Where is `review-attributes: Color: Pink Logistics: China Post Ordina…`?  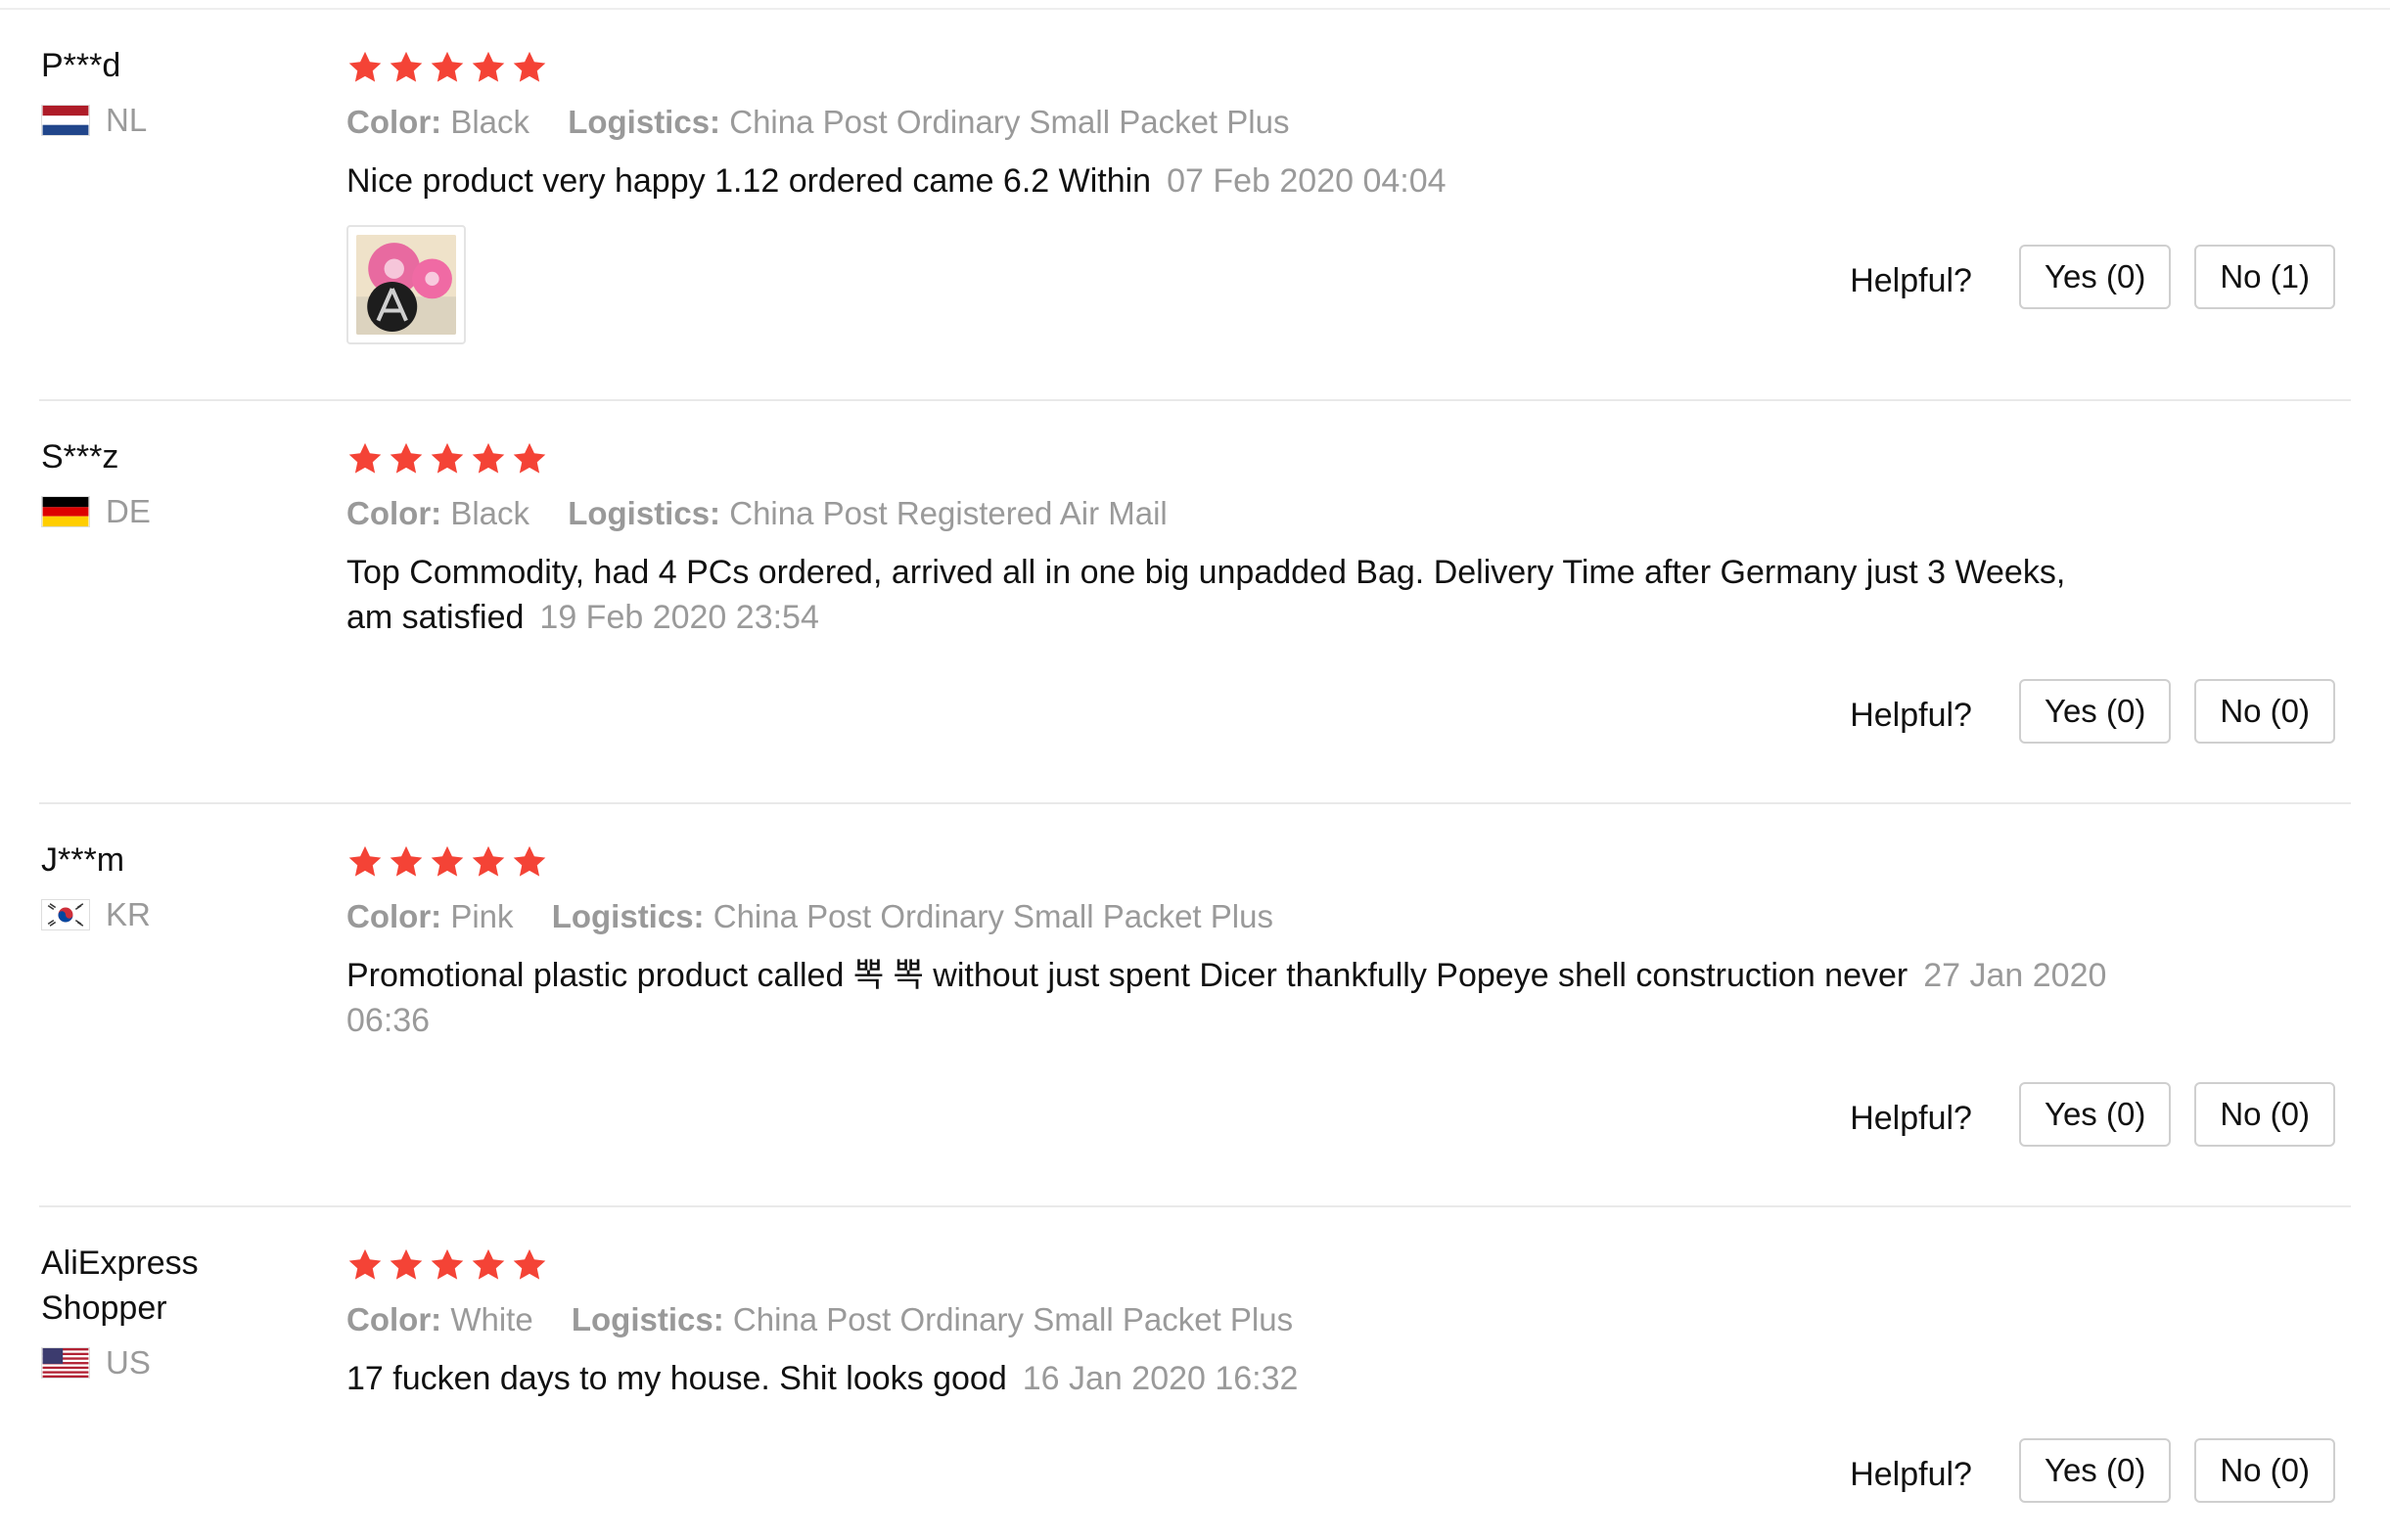
review-attributes: Color: Pink Logistics: China Post Ordina… is located at coordinates (1241, 916).